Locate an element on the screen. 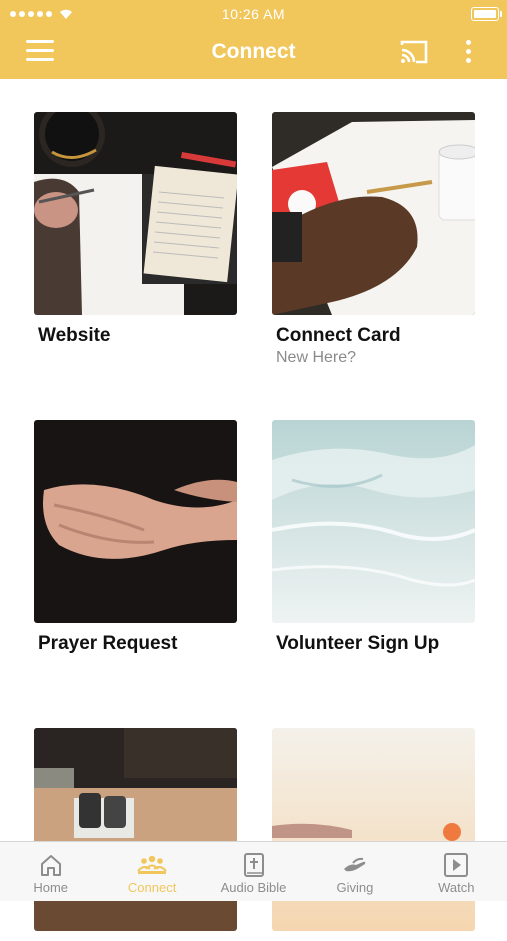  tab-connect: Connect is located at coordinates (151, 871).